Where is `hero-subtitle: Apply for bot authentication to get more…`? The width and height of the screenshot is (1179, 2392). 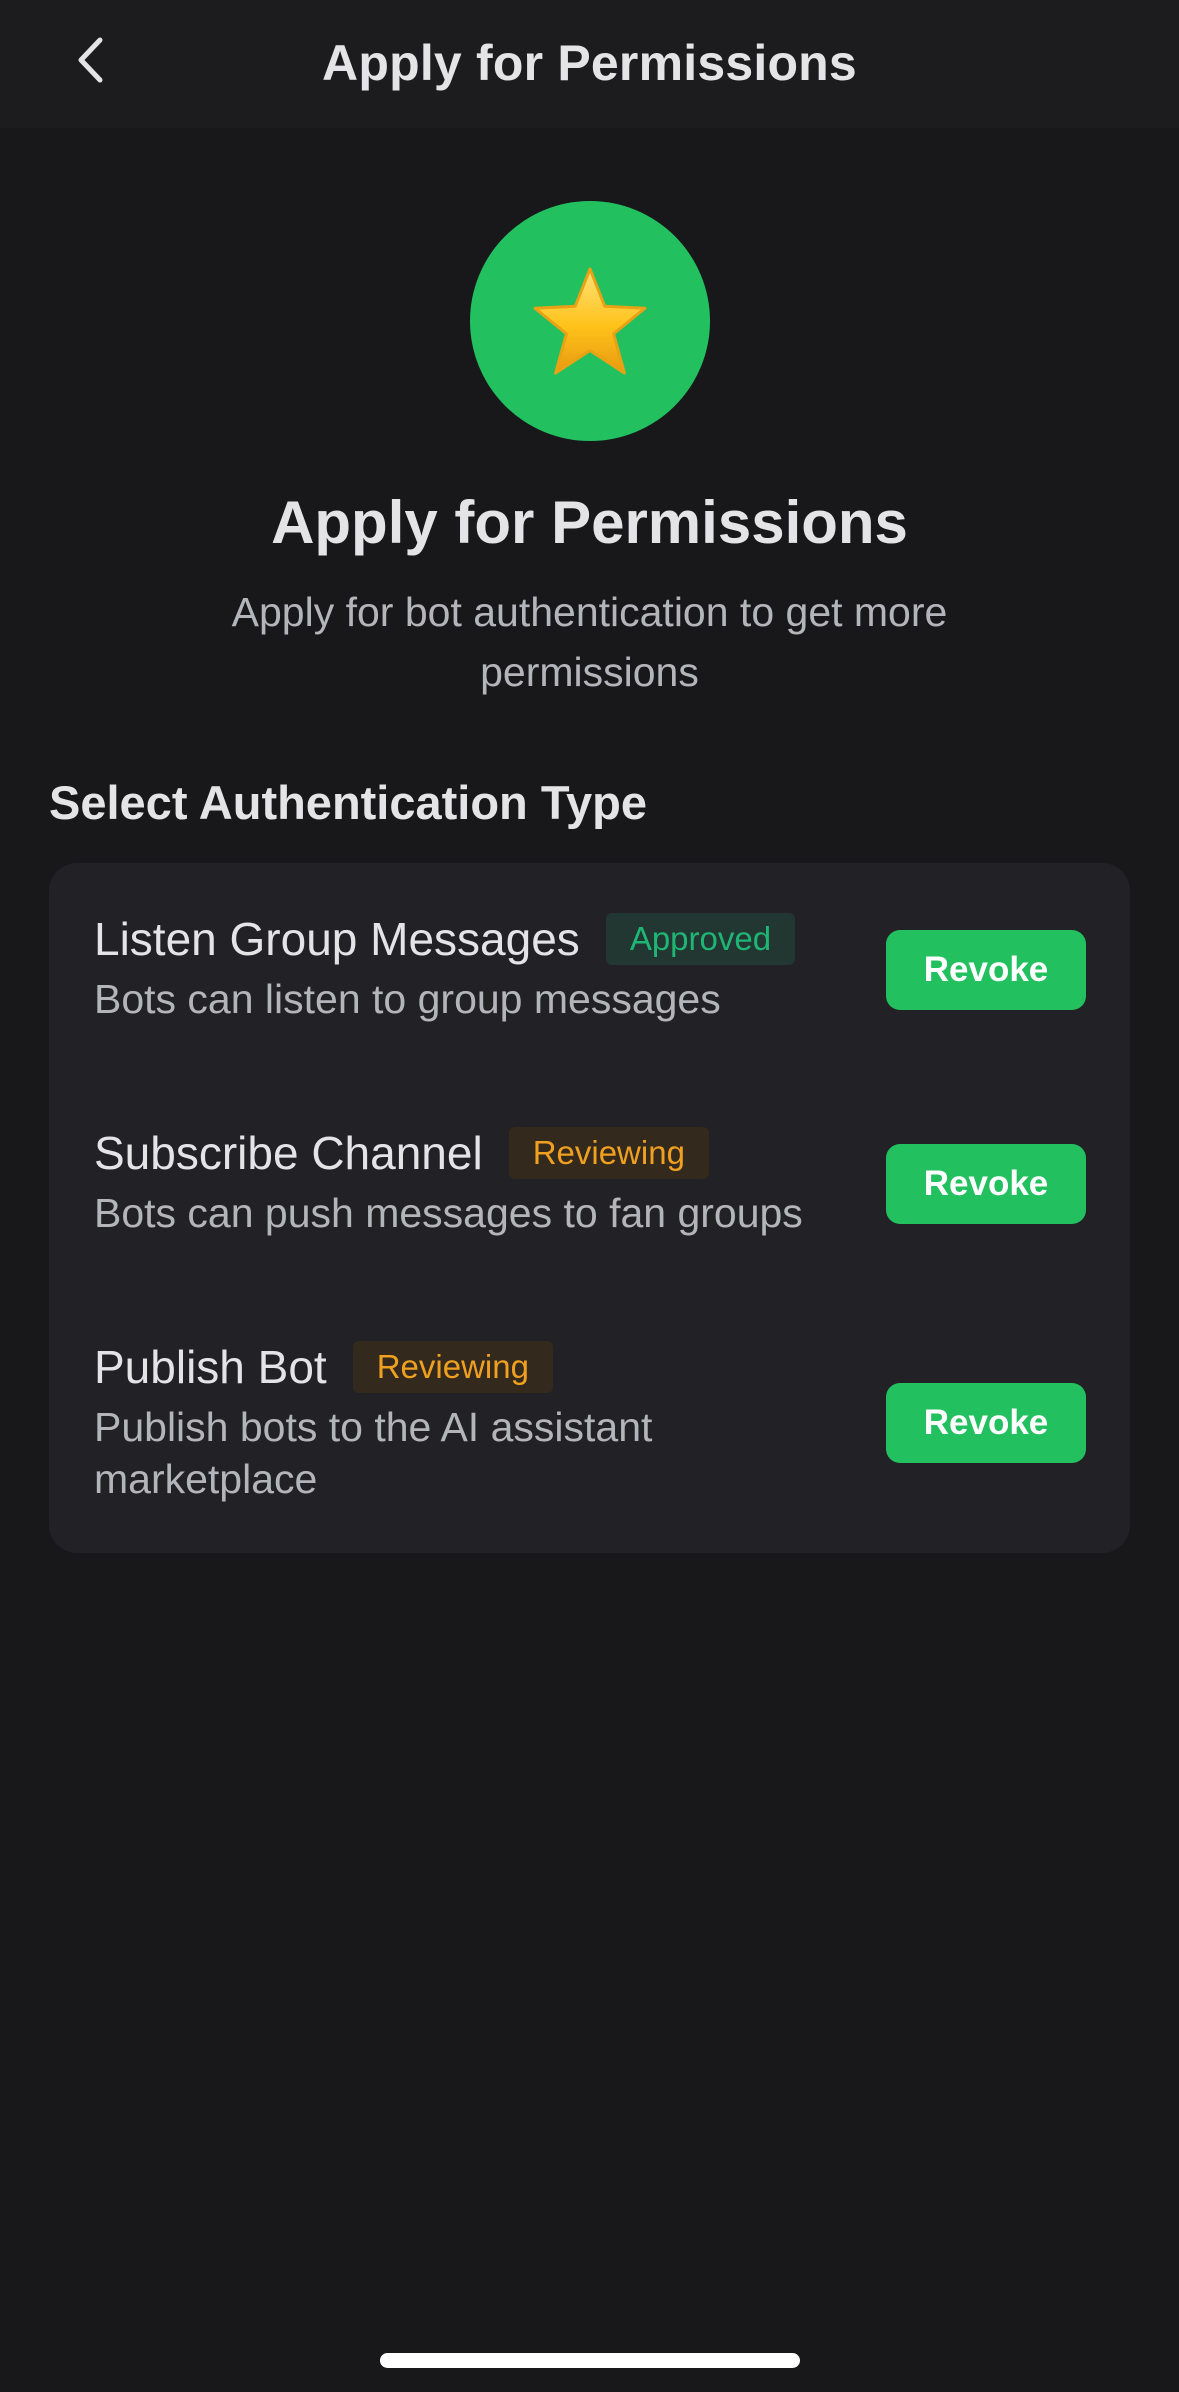 hero-subtitle: Apply for bot authentication to get more… is located at coordinates (589, 642).